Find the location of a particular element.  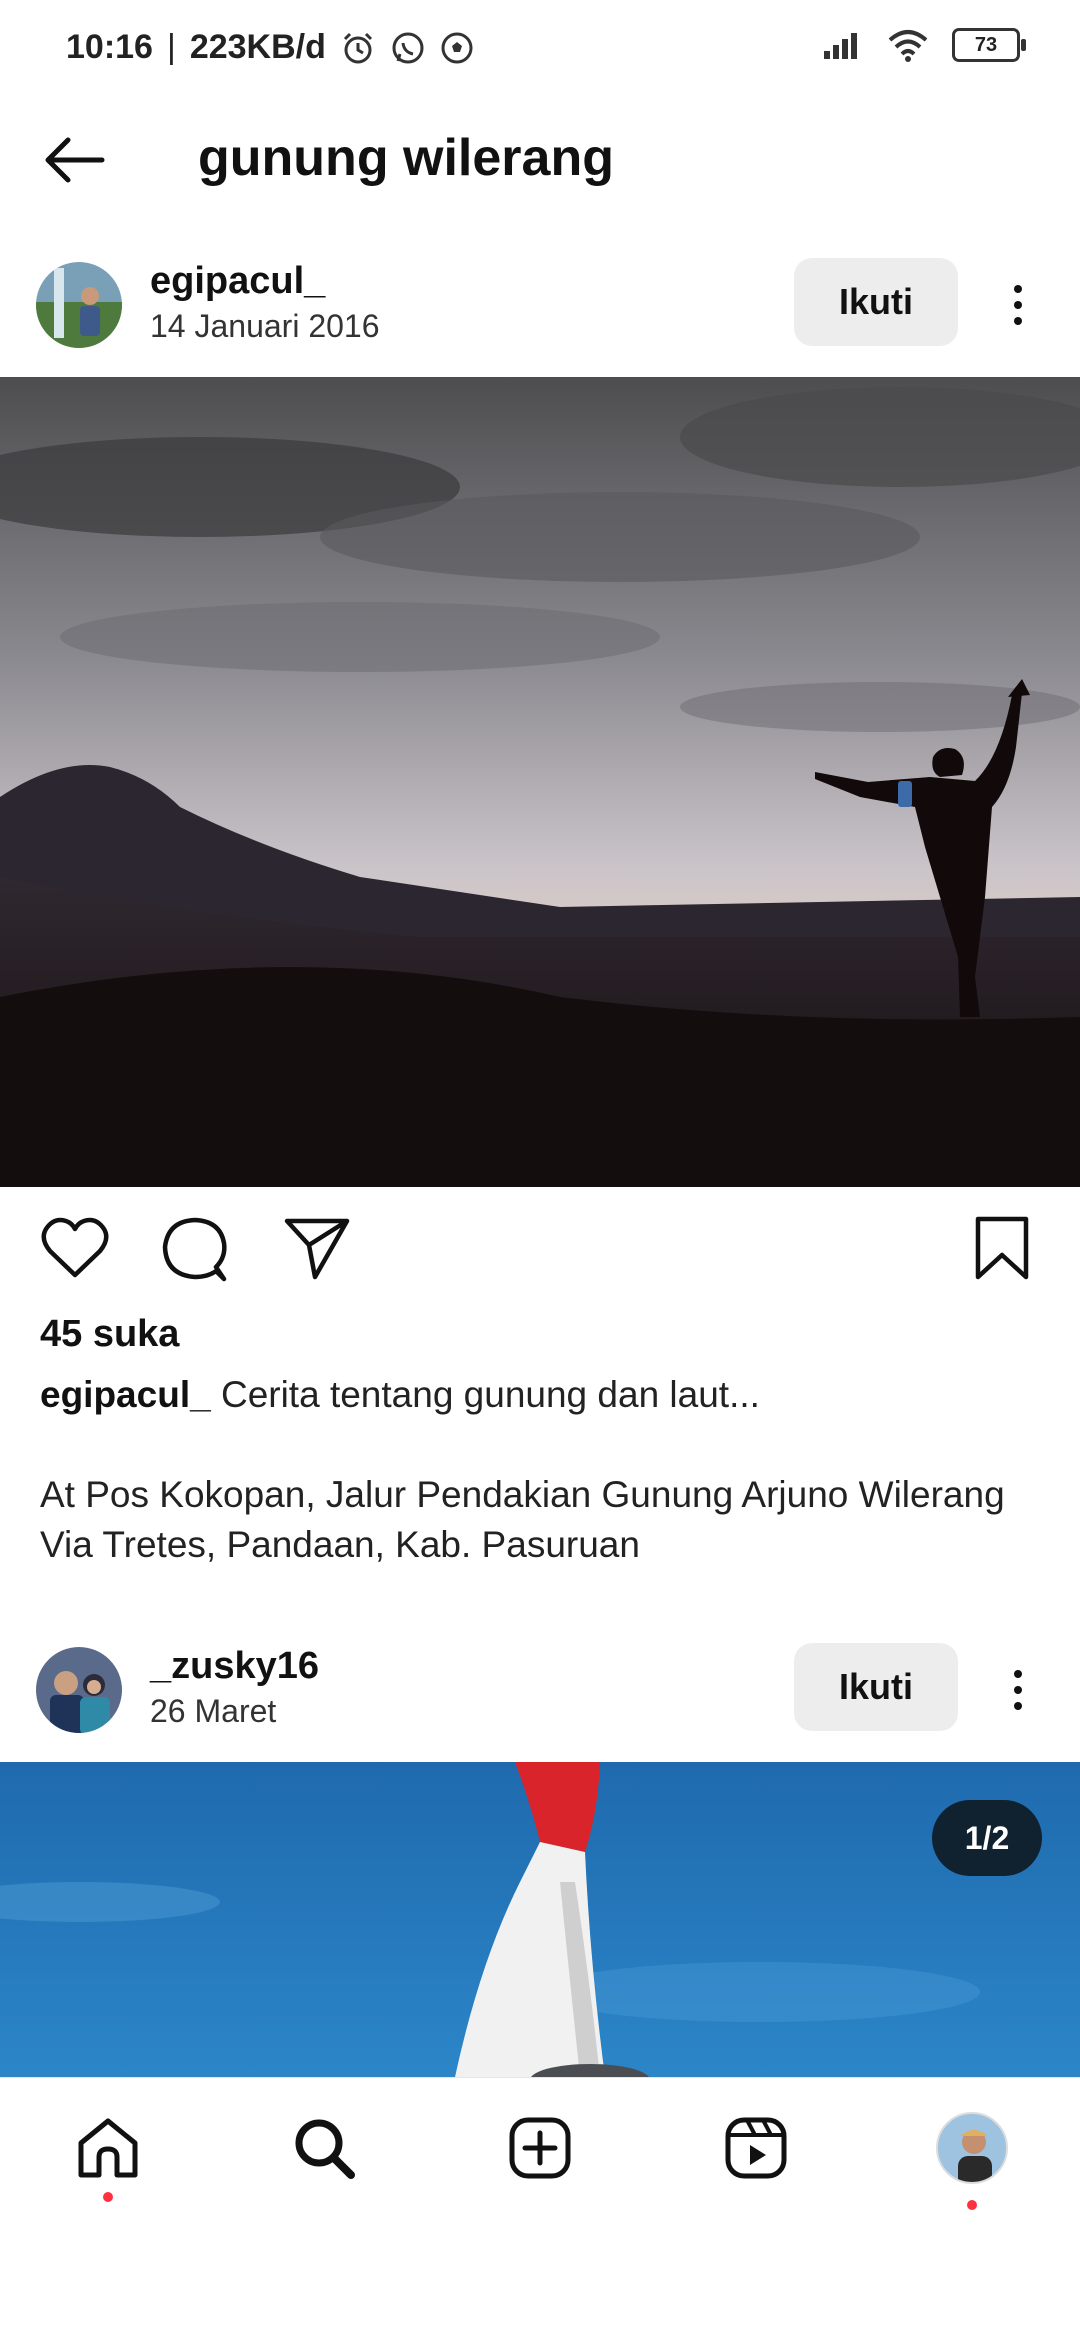

bottom-navigation is located at coordinates (540, 2157).